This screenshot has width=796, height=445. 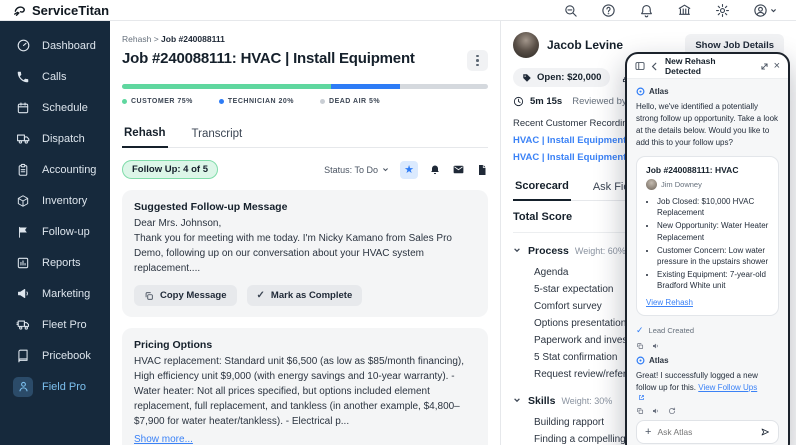 I want to click on main-tabs: Rehash Transcript, so click(x=305, y=135).